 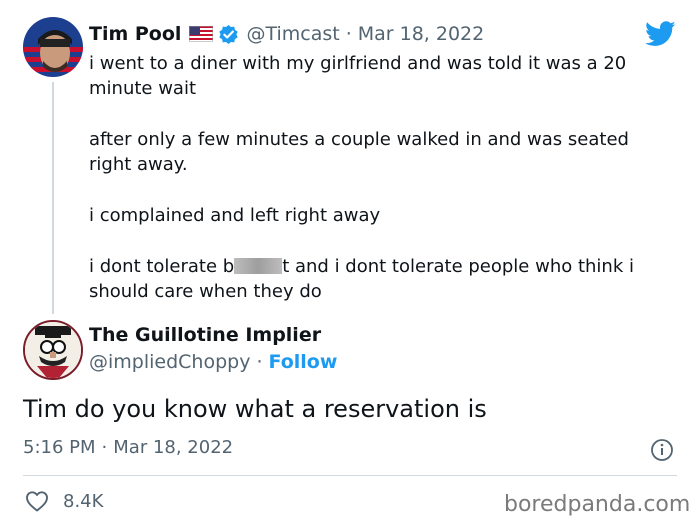 I want to click on quoted-text-line: should care when they do, so click(x=205, y=291).